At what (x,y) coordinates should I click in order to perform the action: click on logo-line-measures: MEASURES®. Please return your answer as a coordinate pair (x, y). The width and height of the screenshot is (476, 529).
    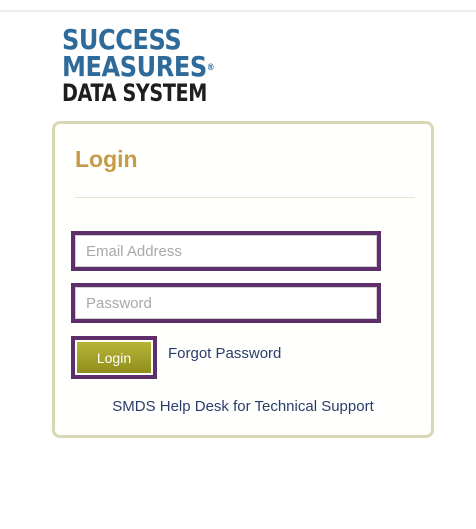
    Looking at the image, I should click on (140, 67).